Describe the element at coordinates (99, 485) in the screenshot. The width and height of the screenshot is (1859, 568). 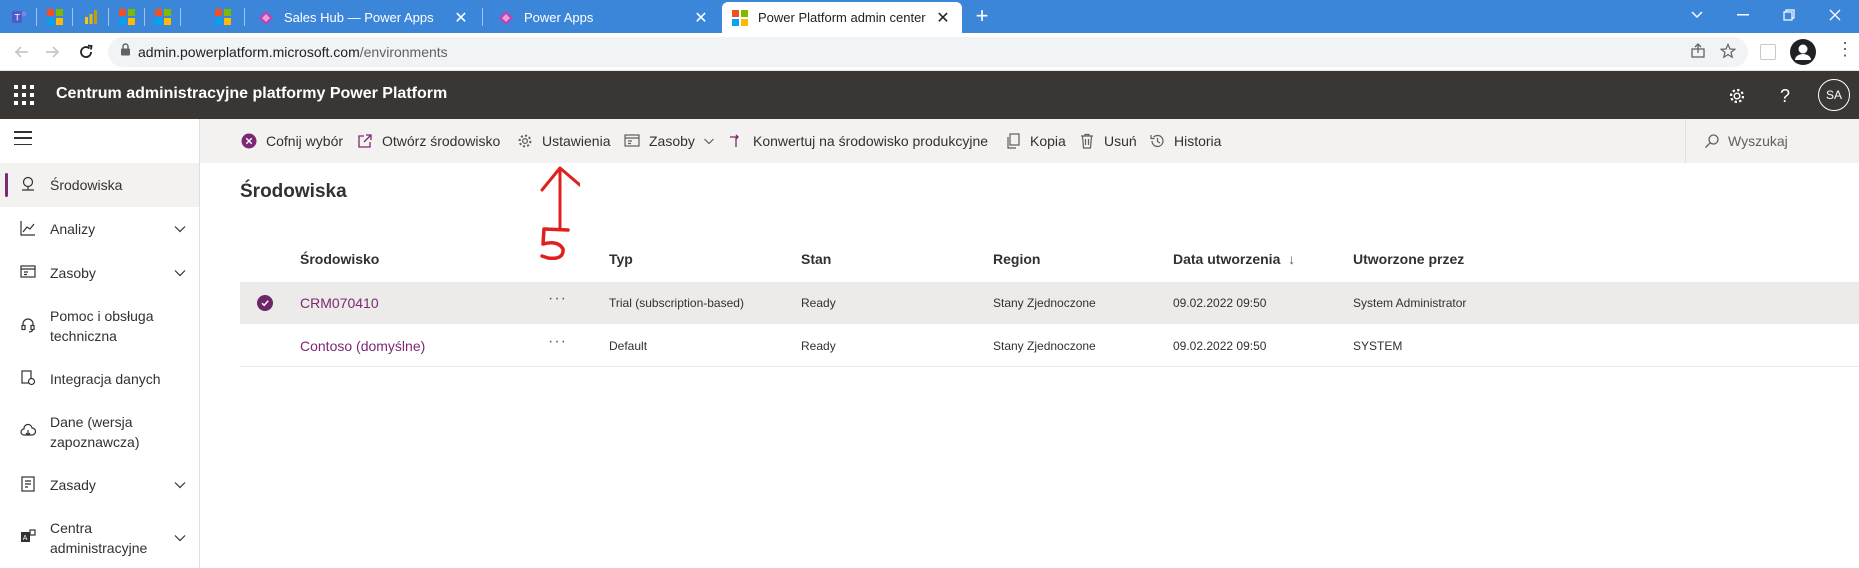
I see `sidebar-item-policies: Zasady` at that location.